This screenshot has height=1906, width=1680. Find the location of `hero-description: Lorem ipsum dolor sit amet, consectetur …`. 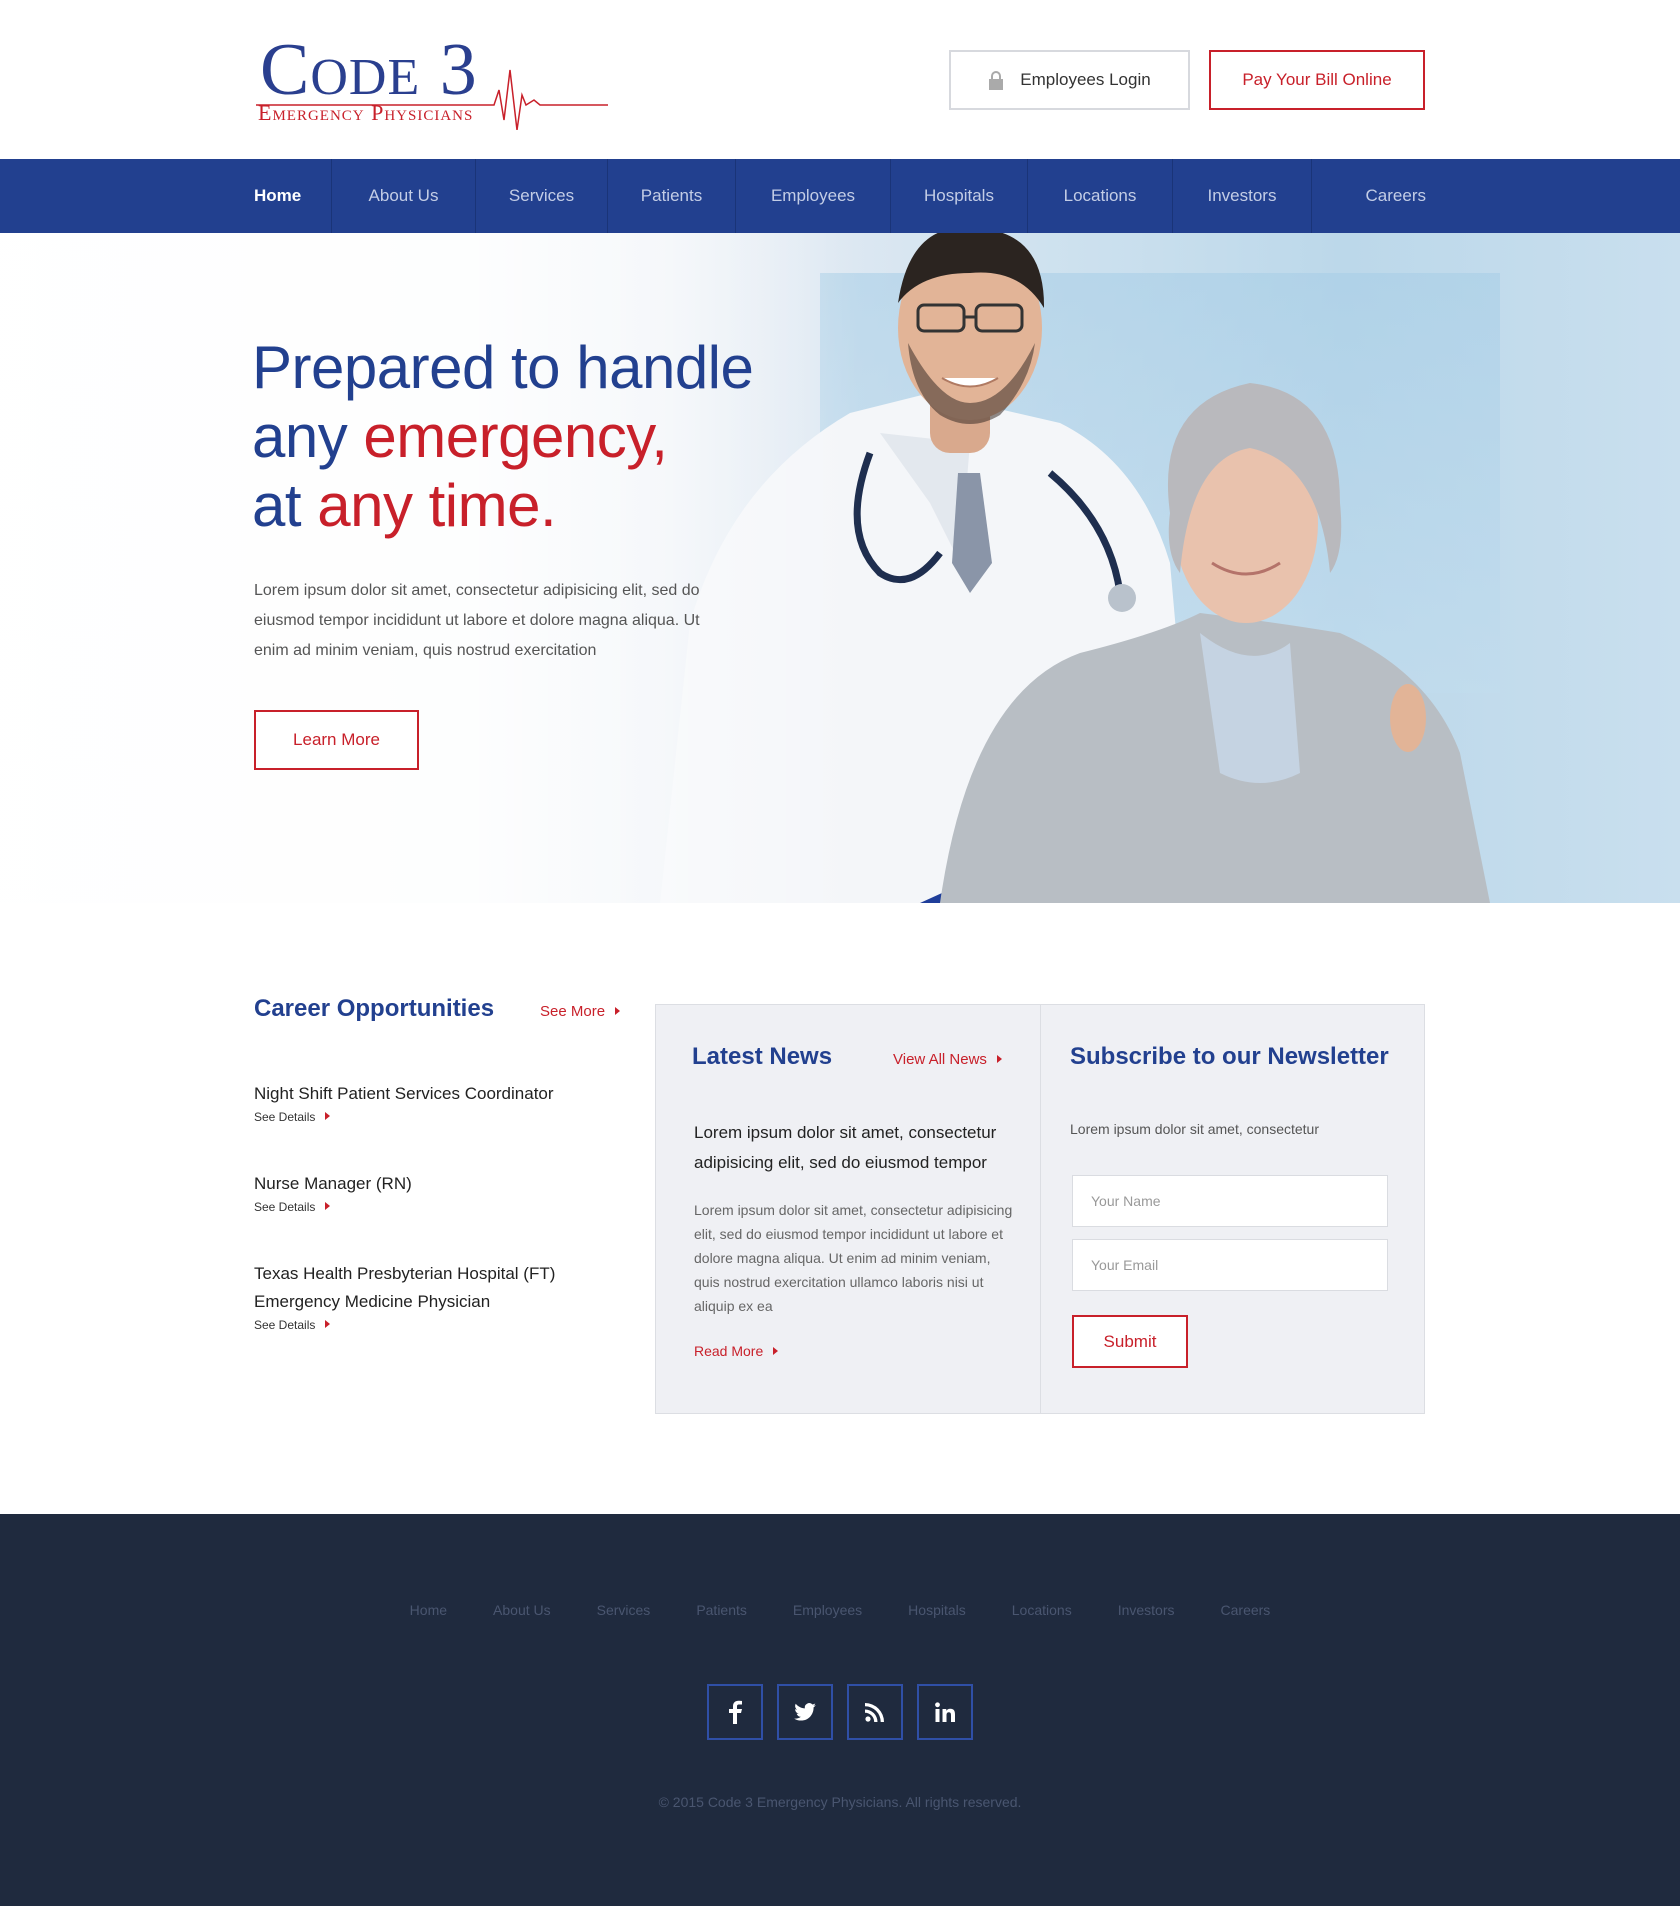

hero-description: Lorem ipsum dolor sit amet, consectetur … is located at coordinates (477, 620).